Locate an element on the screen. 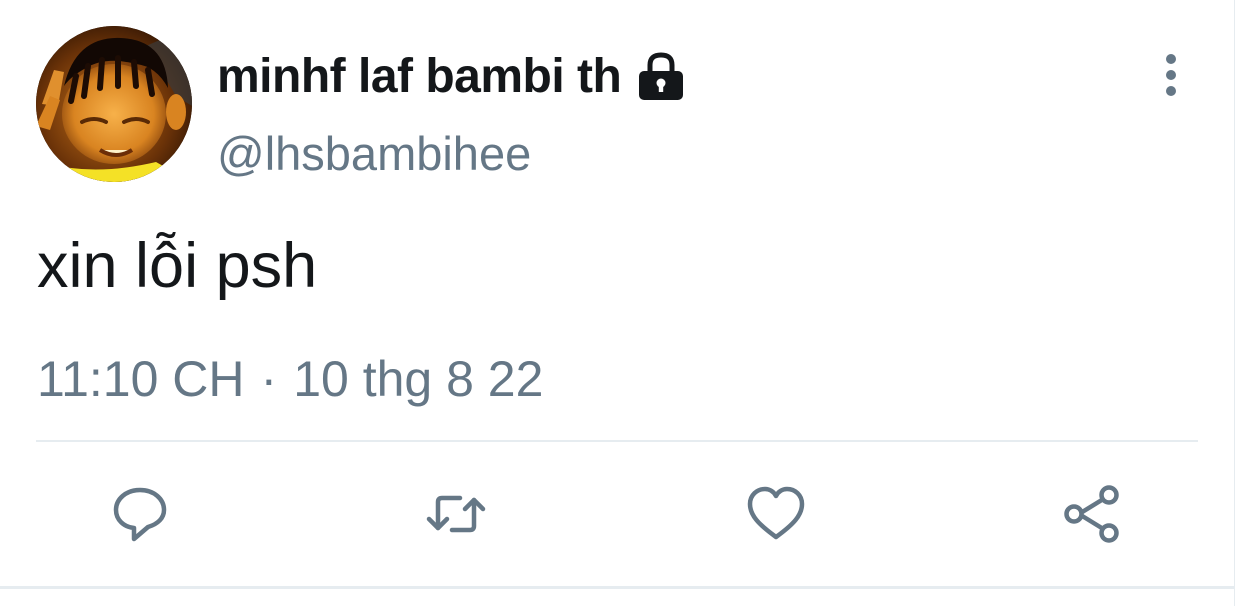  retweet-icon is located at coordinates (456, 514).